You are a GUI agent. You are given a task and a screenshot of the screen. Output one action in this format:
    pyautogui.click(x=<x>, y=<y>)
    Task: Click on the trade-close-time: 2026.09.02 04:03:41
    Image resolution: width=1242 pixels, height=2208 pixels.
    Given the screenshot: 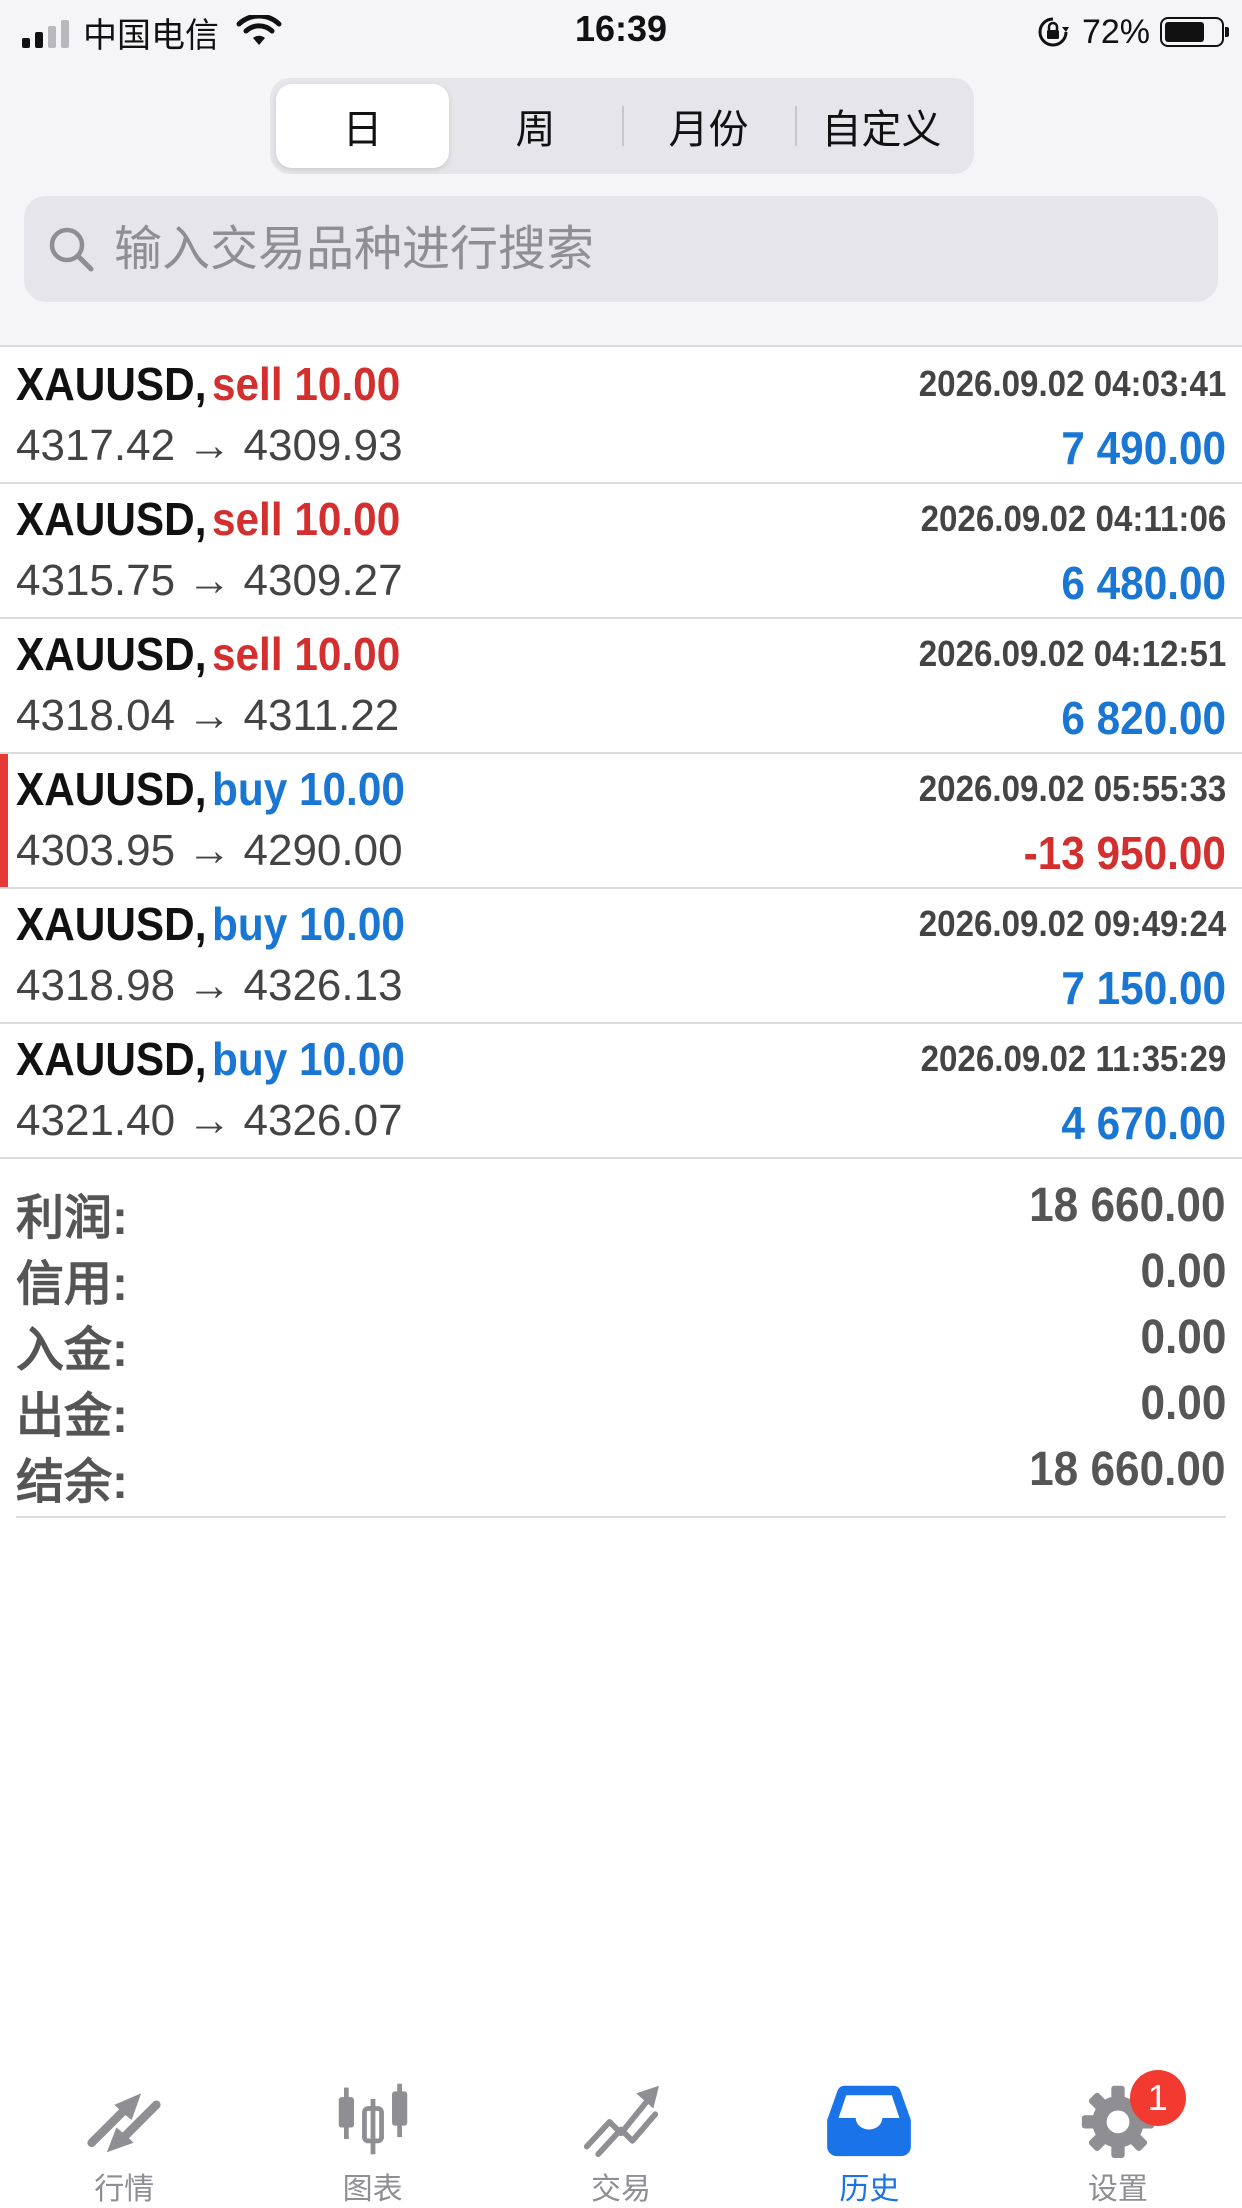 What is the action you would take?
    pyautogui.click(x=1072, y=383)
    